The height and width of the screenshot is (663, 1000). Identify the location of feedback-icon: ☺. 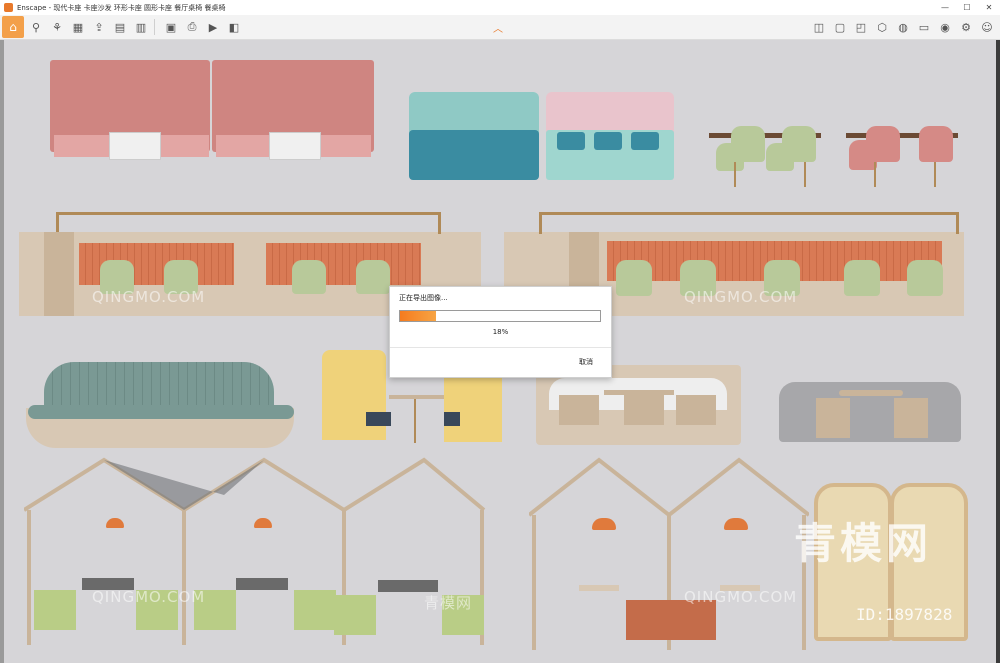
(987, 27).